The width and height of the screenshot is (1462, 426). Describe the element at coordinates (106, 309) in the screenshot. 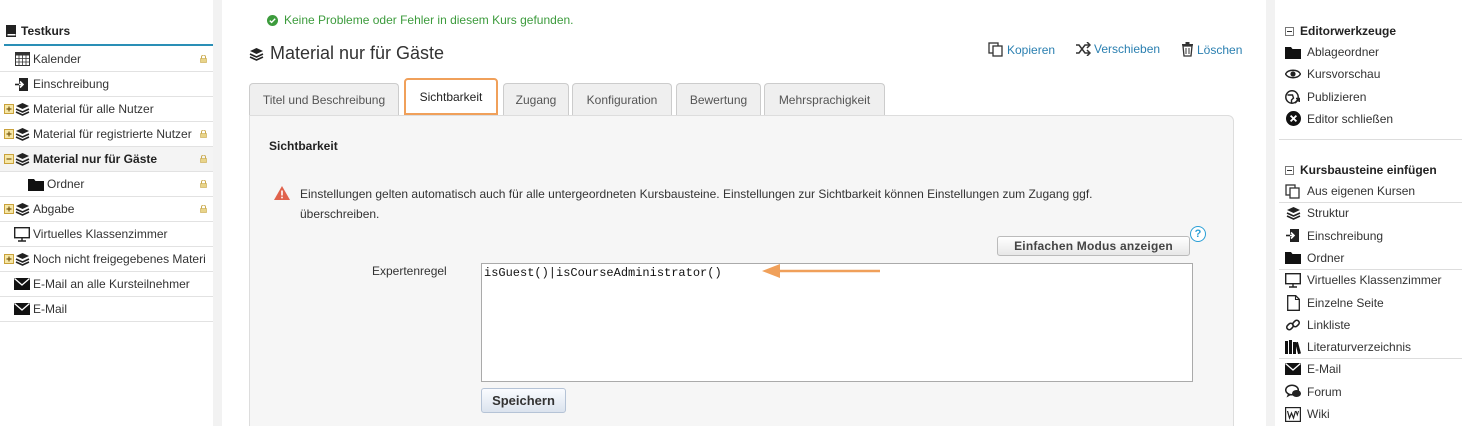

I see `tree-item-e-mail: E-Mail` at that location.